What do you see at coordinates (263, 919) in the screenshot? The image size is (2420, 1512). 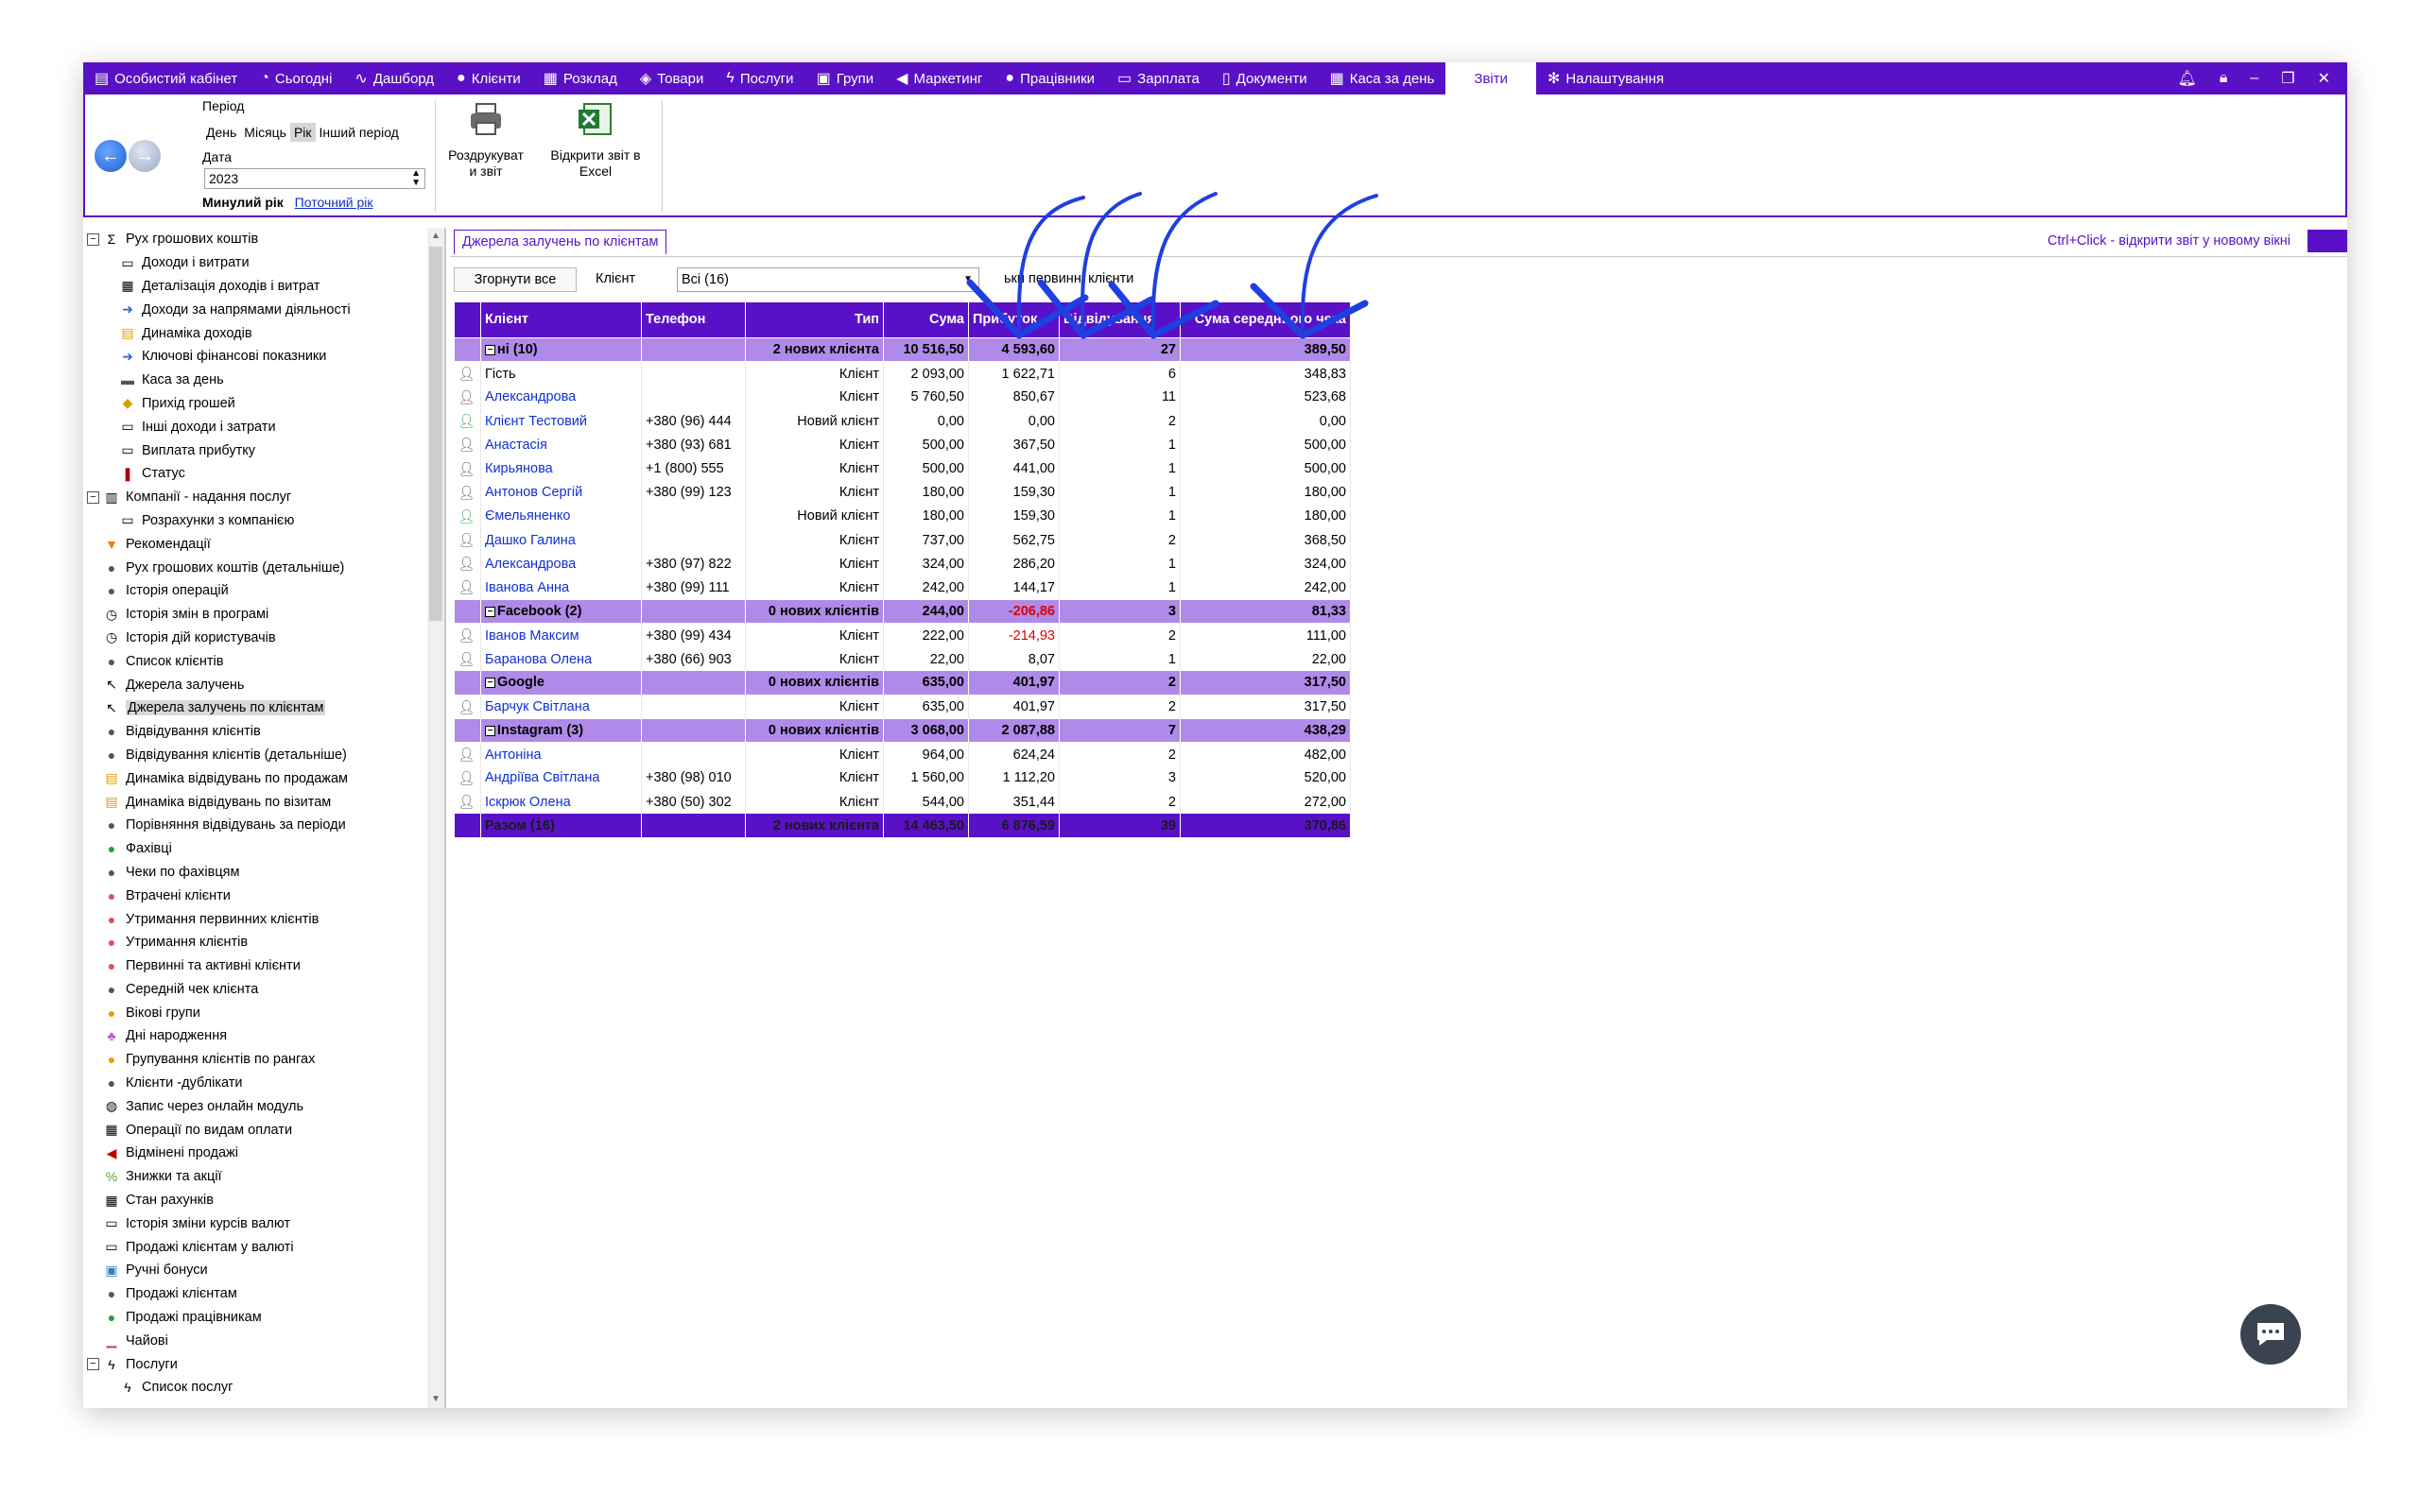 I see `tree-item: ● Утримання первинних клієнтів` at bounding box center [263, 919].